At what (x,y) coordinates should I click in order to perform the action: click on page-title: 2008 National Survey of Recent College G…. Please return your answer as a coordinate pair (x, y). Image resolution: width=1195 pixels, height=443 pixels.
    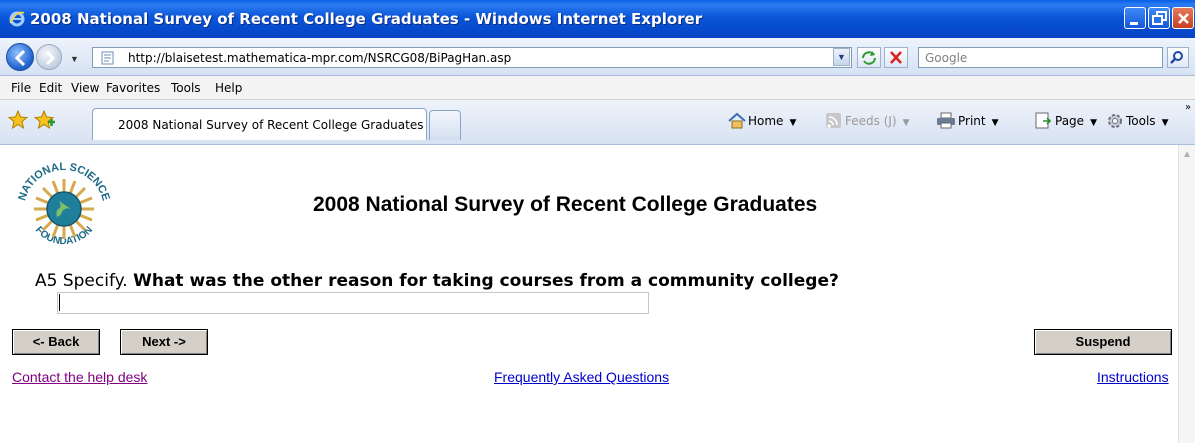
    Looking at the image, I should click on (565, 204).